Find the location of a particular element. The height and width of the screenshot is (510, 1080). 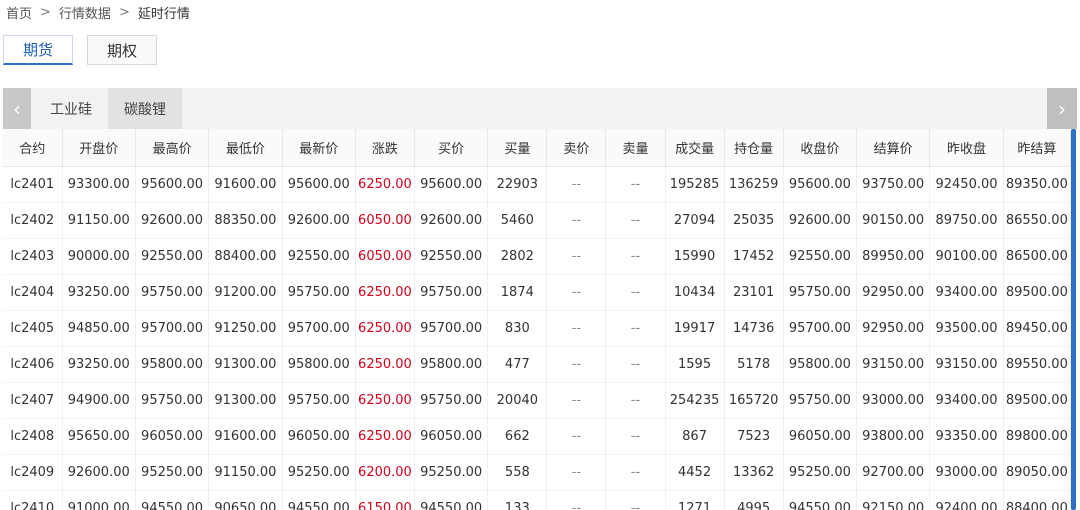

table-cell: 22903 is located at coordinates (517, 184).